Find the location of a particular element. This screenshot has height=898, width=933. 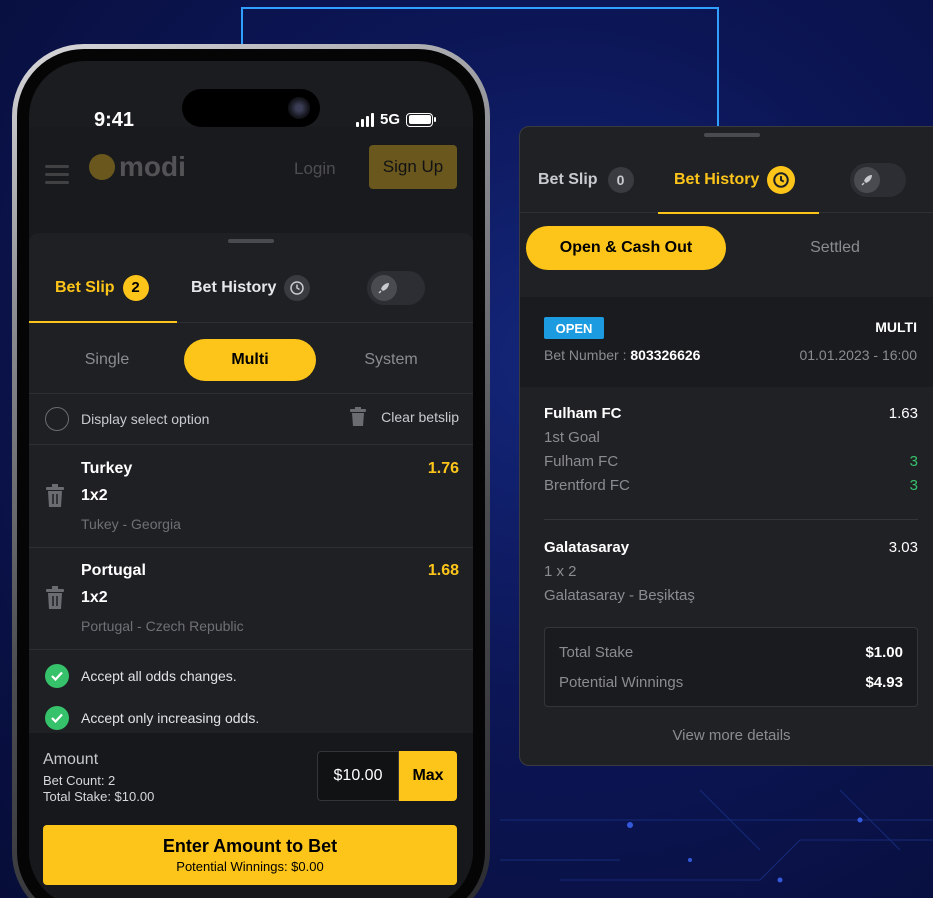

accept-all-odds-label: Accept all odds changes. is located at coordinates (159, 676).